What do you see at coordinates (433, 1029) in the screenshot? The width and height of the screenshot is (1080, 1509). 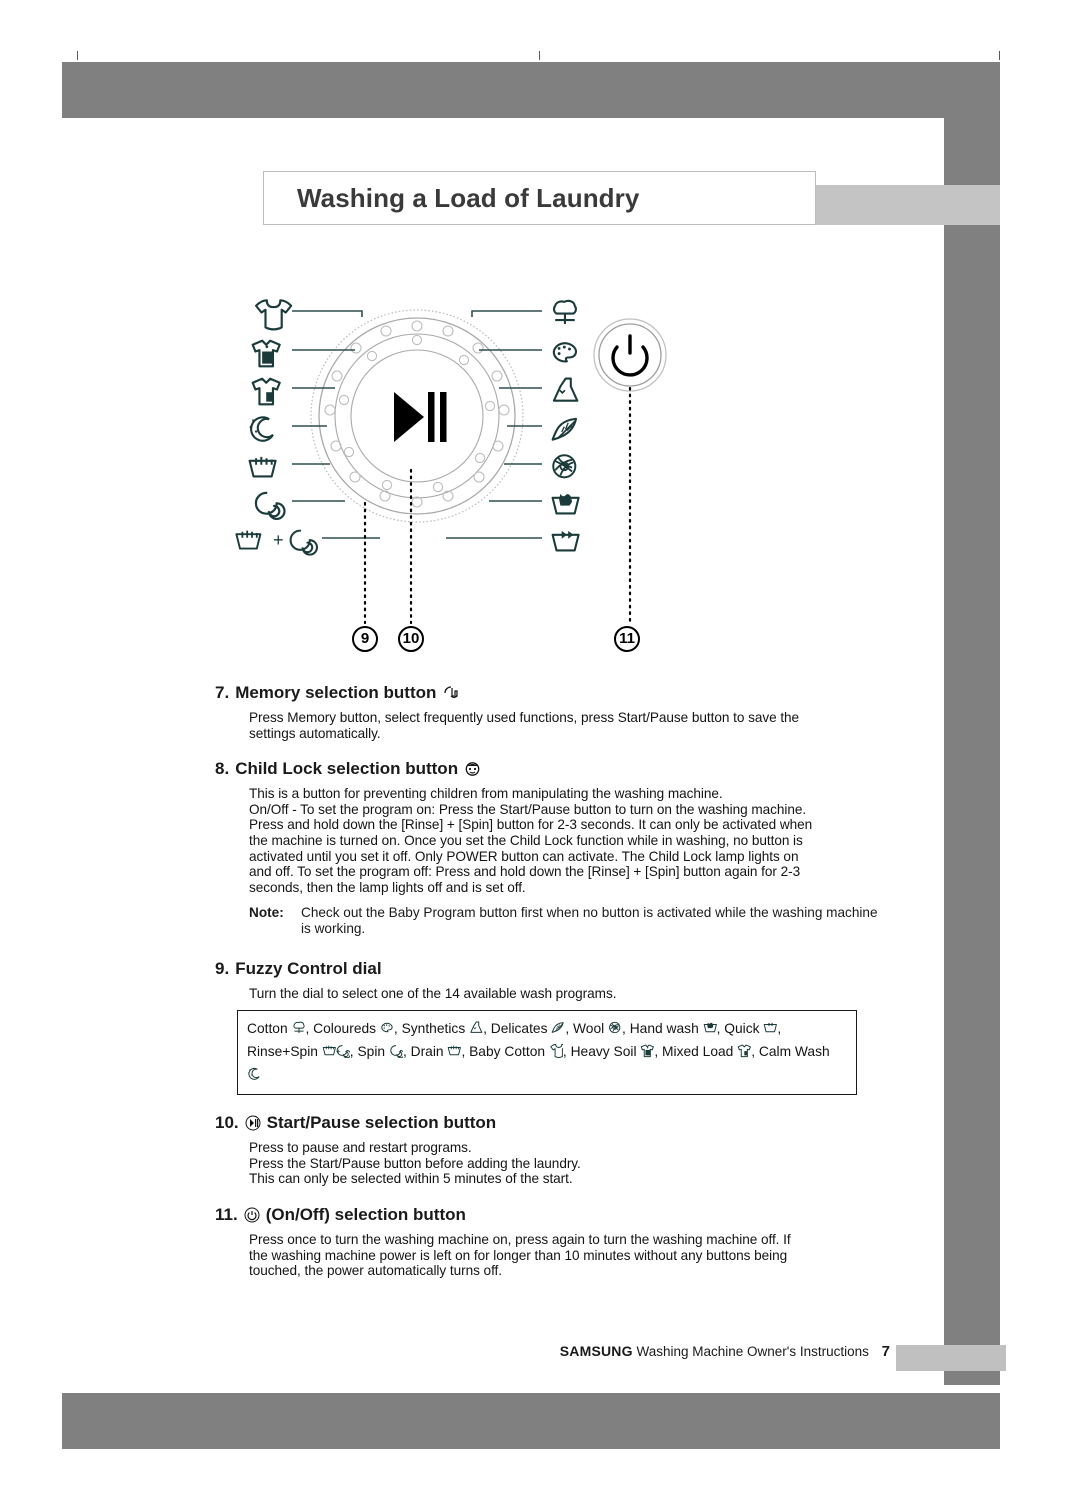 I see `program-synthetics-label: Synthetics` at bounding box center [433, 1029].